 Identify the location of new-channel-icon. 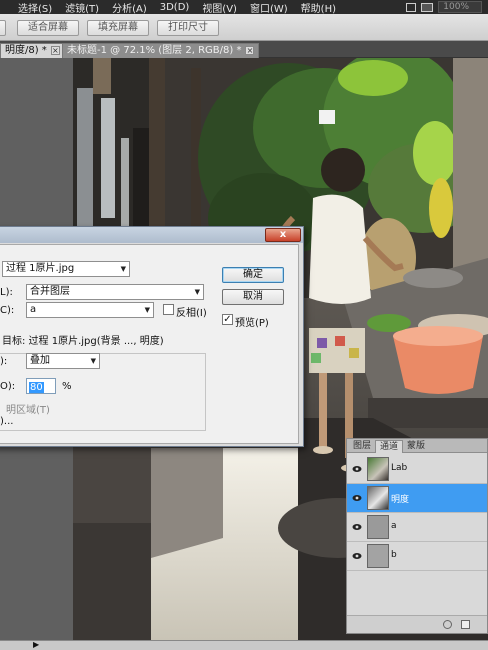
(465, 624).